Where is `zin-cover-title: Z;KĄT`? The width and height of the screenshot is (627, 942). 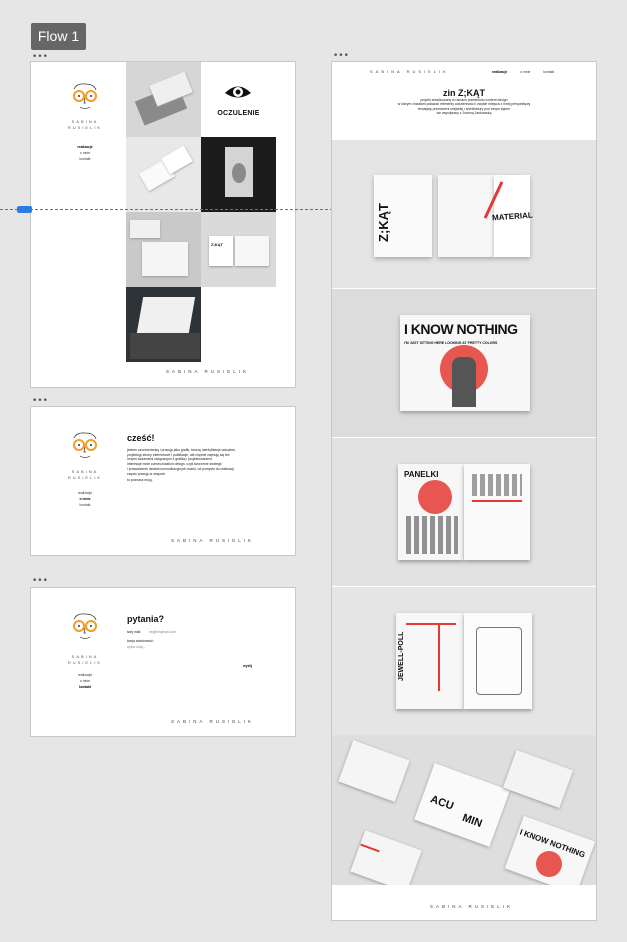 zin-cover-title: Z;KĄT is located at coordinates (383, 222).